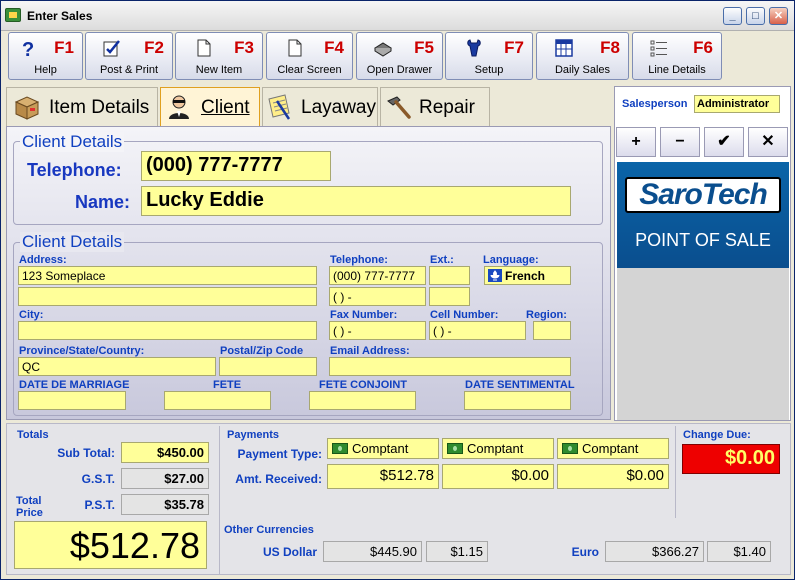  I want to click on language-select: French, so click(527, 275).